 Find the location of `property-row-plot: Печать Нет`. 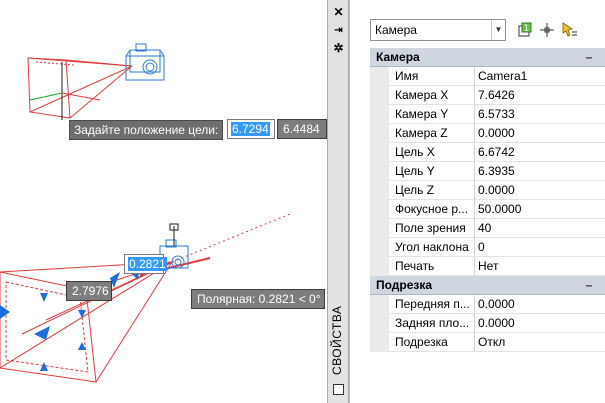

property-row-plot: Печать Нет is located at coordinates (487, 266).